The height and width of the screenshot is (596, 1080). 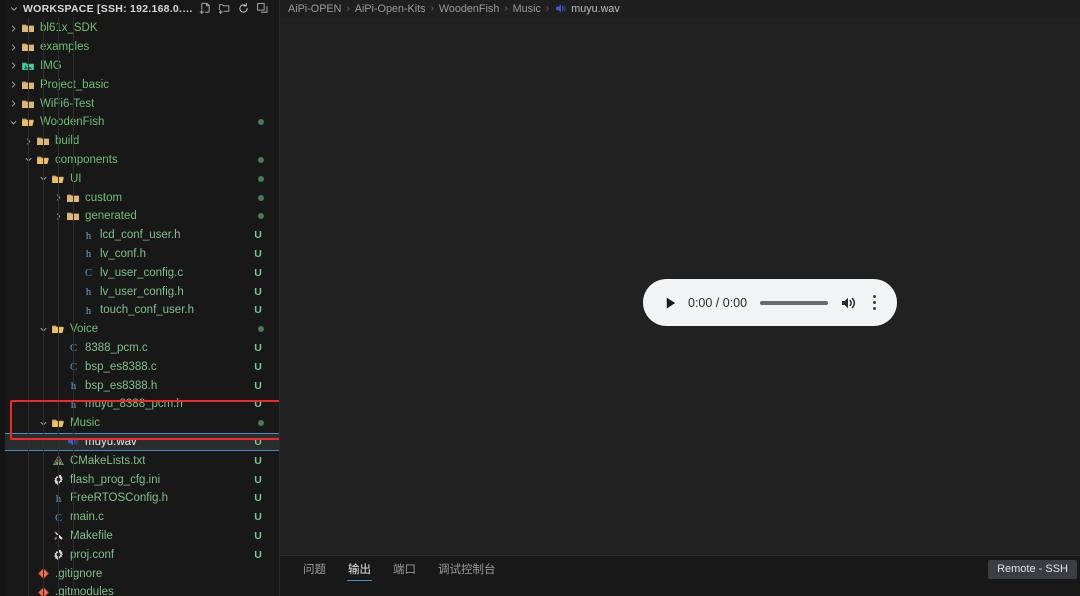 I want to click on tree-file-row: hFreeRTOSConfig.hU, so click(x=142, y=498).